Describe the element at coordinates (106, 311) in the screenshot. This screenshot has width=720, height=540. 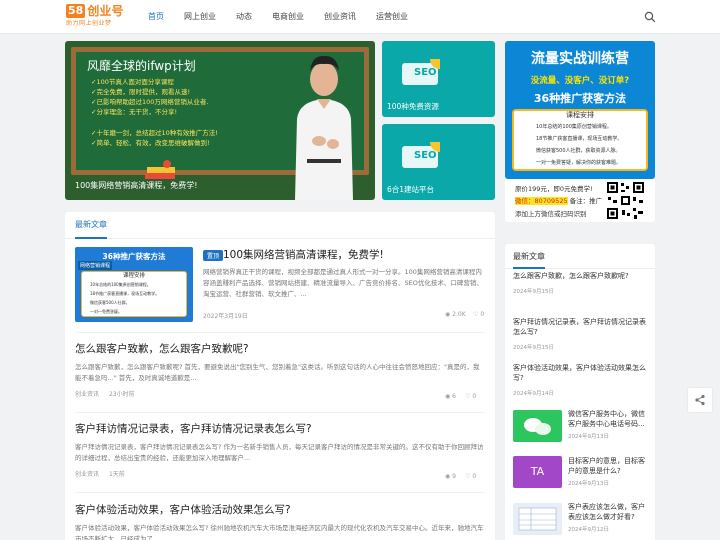
I see `thumb-line: 一对一免费答疑。` at that location.